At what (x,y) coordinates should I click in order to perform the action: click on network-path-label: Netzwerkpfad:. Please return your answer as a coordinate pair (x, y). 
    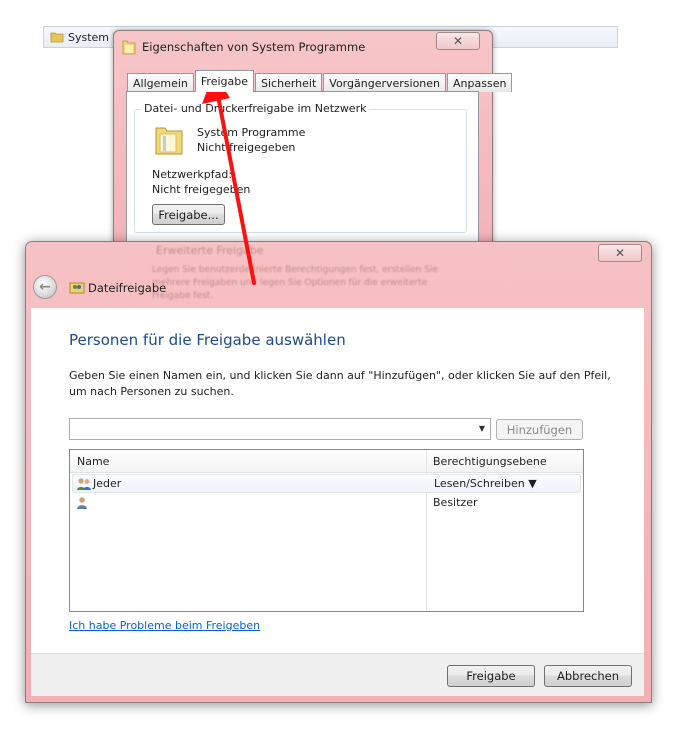
    Looking at the image, I should click on (192, 174).